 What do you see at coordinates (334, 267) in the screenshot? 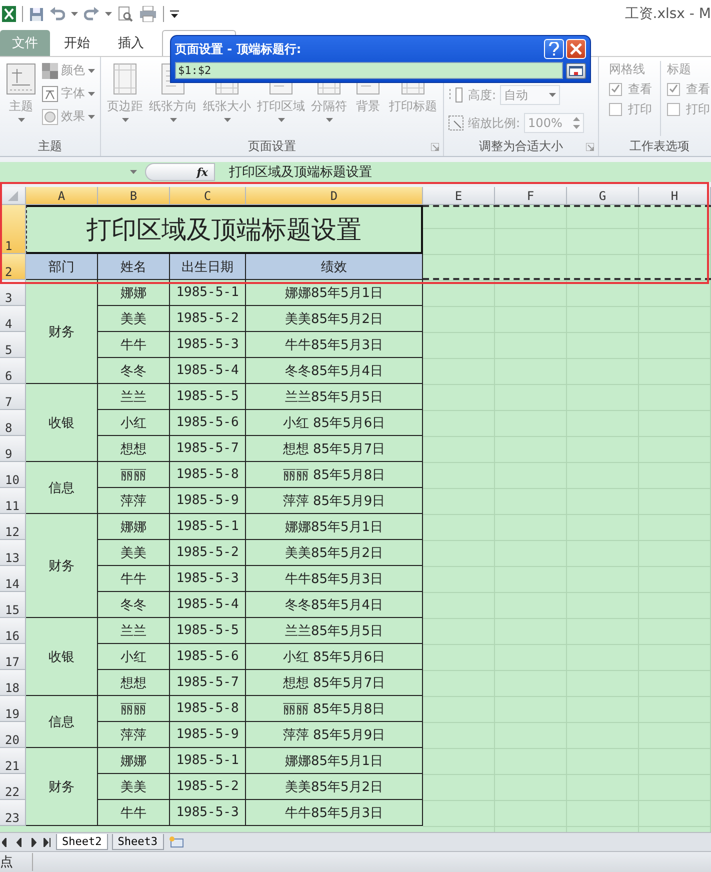
I see `column-heading-cell: 绩效` at bounding box center [334, 267].